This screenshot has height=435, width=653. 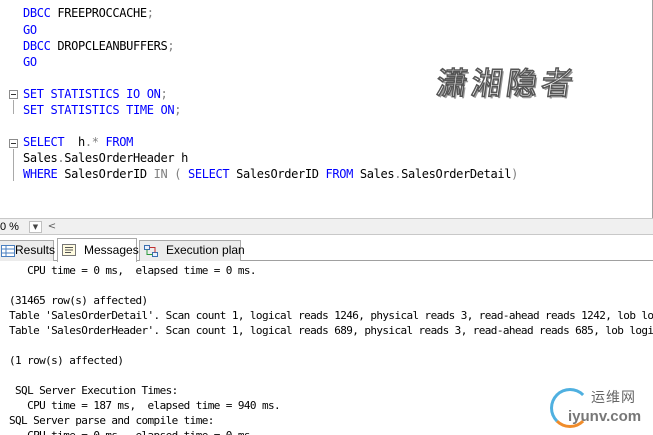 I want to click on horizontal-scrollbar, so click(x=352, y=227).